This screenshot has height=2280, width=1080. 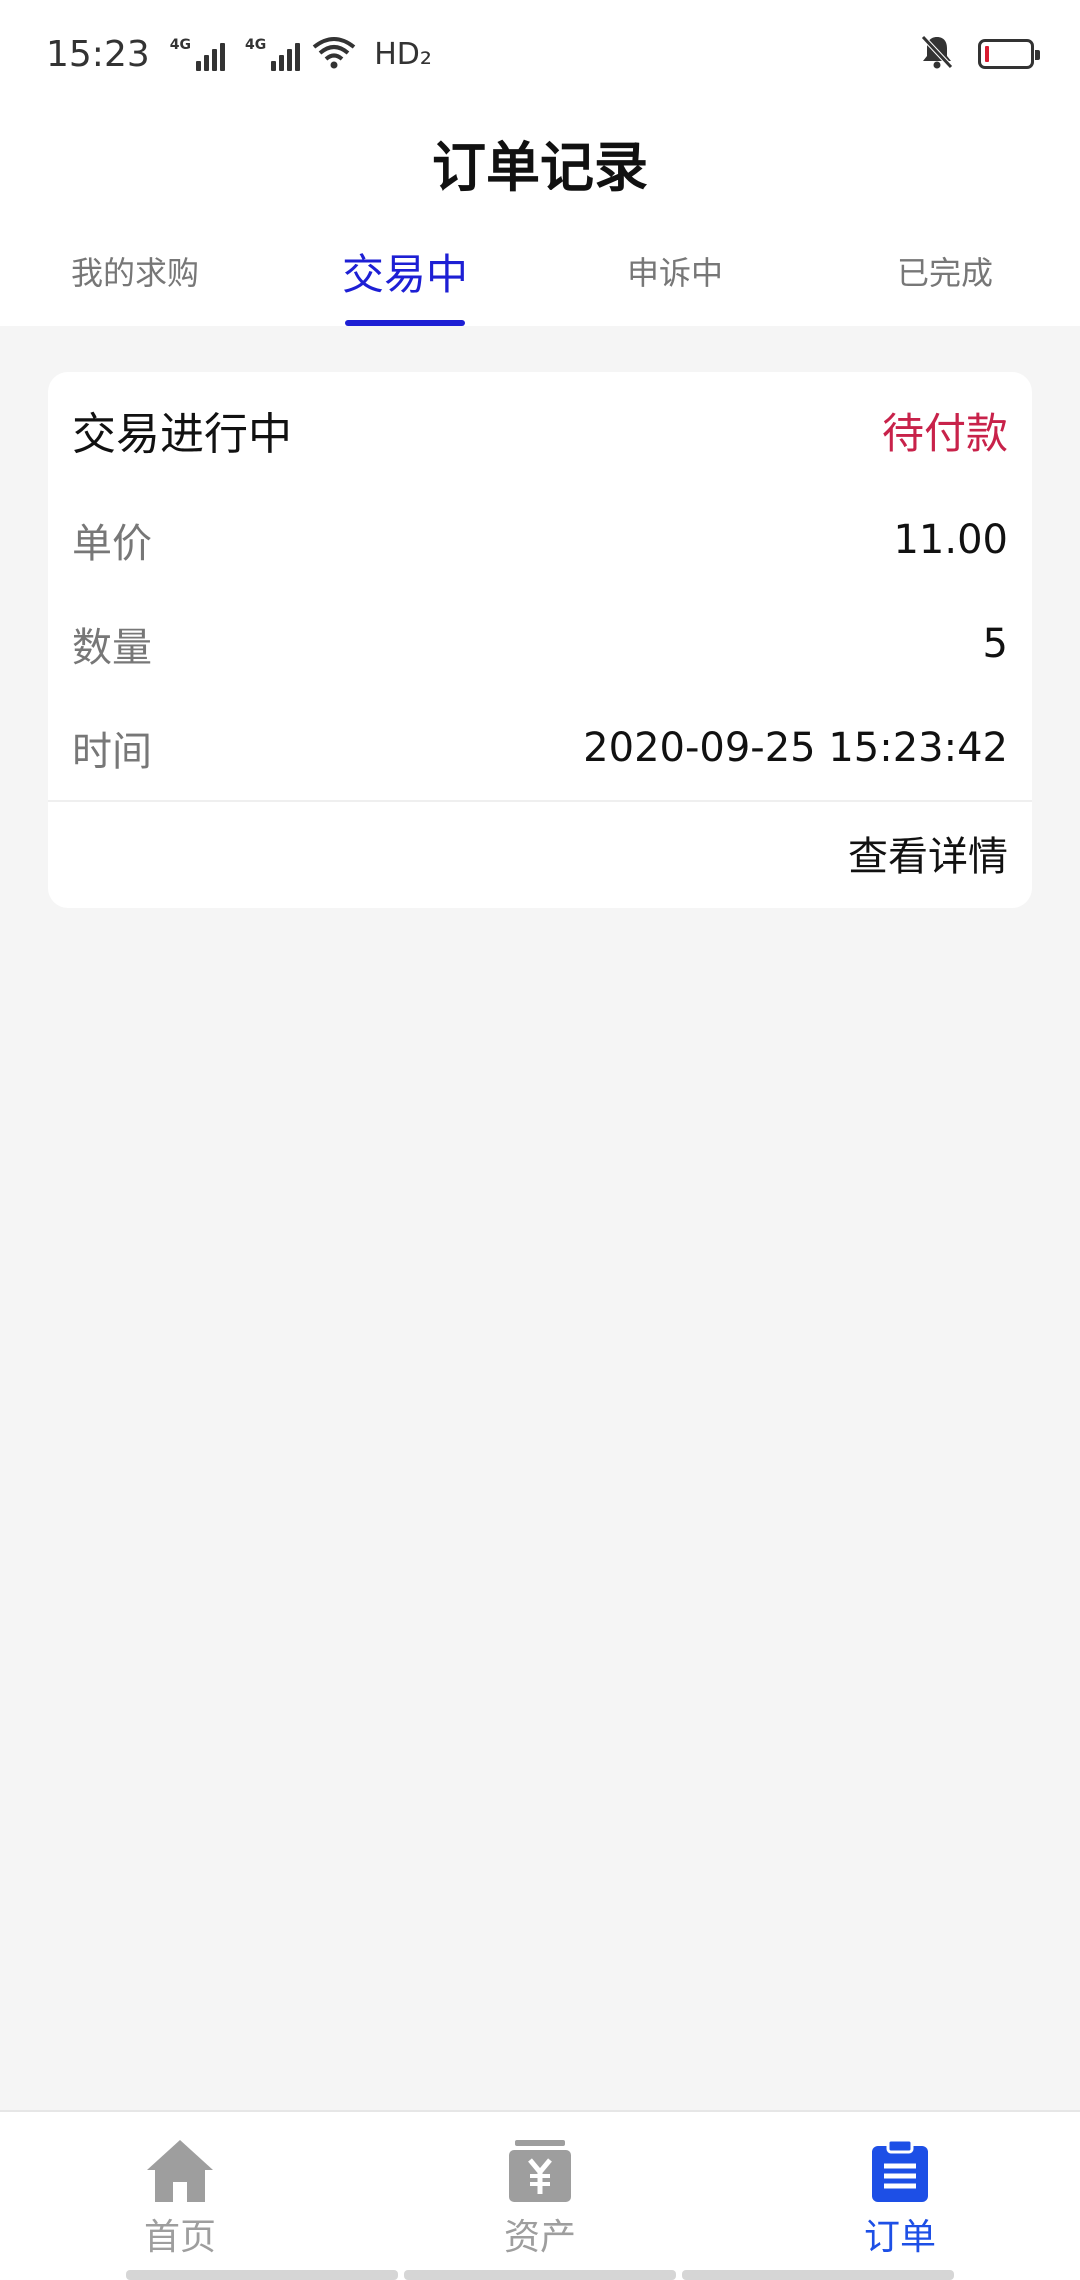 What do you see at coordinates (403, 54) in the screenshot?
I see `hd-voice-label: HD₂` at bounding box center [403, 54].